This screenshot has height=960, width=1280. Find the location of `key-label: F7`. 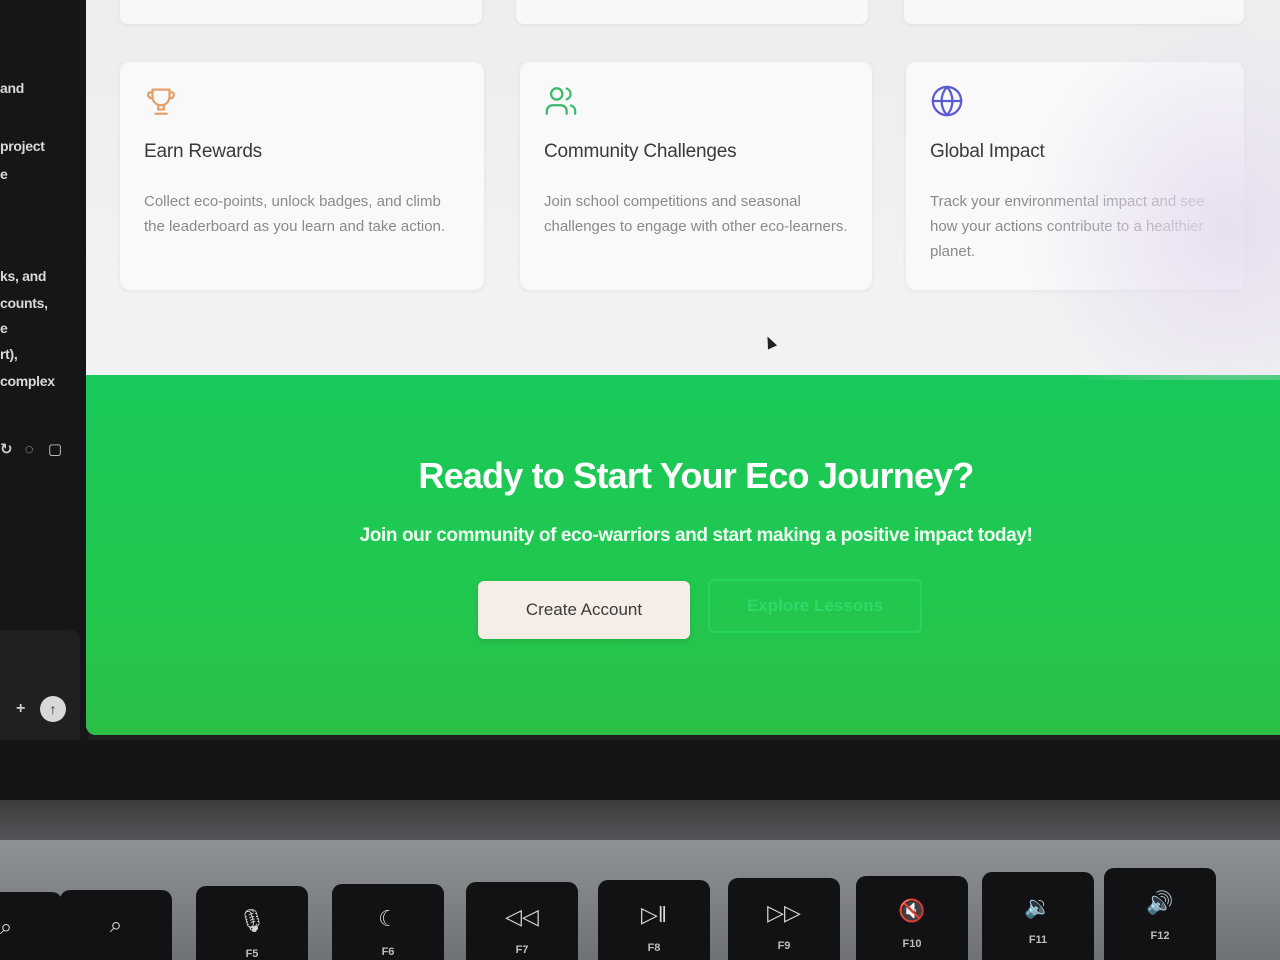

key-label: F7 is located at coordinates (522, 950).